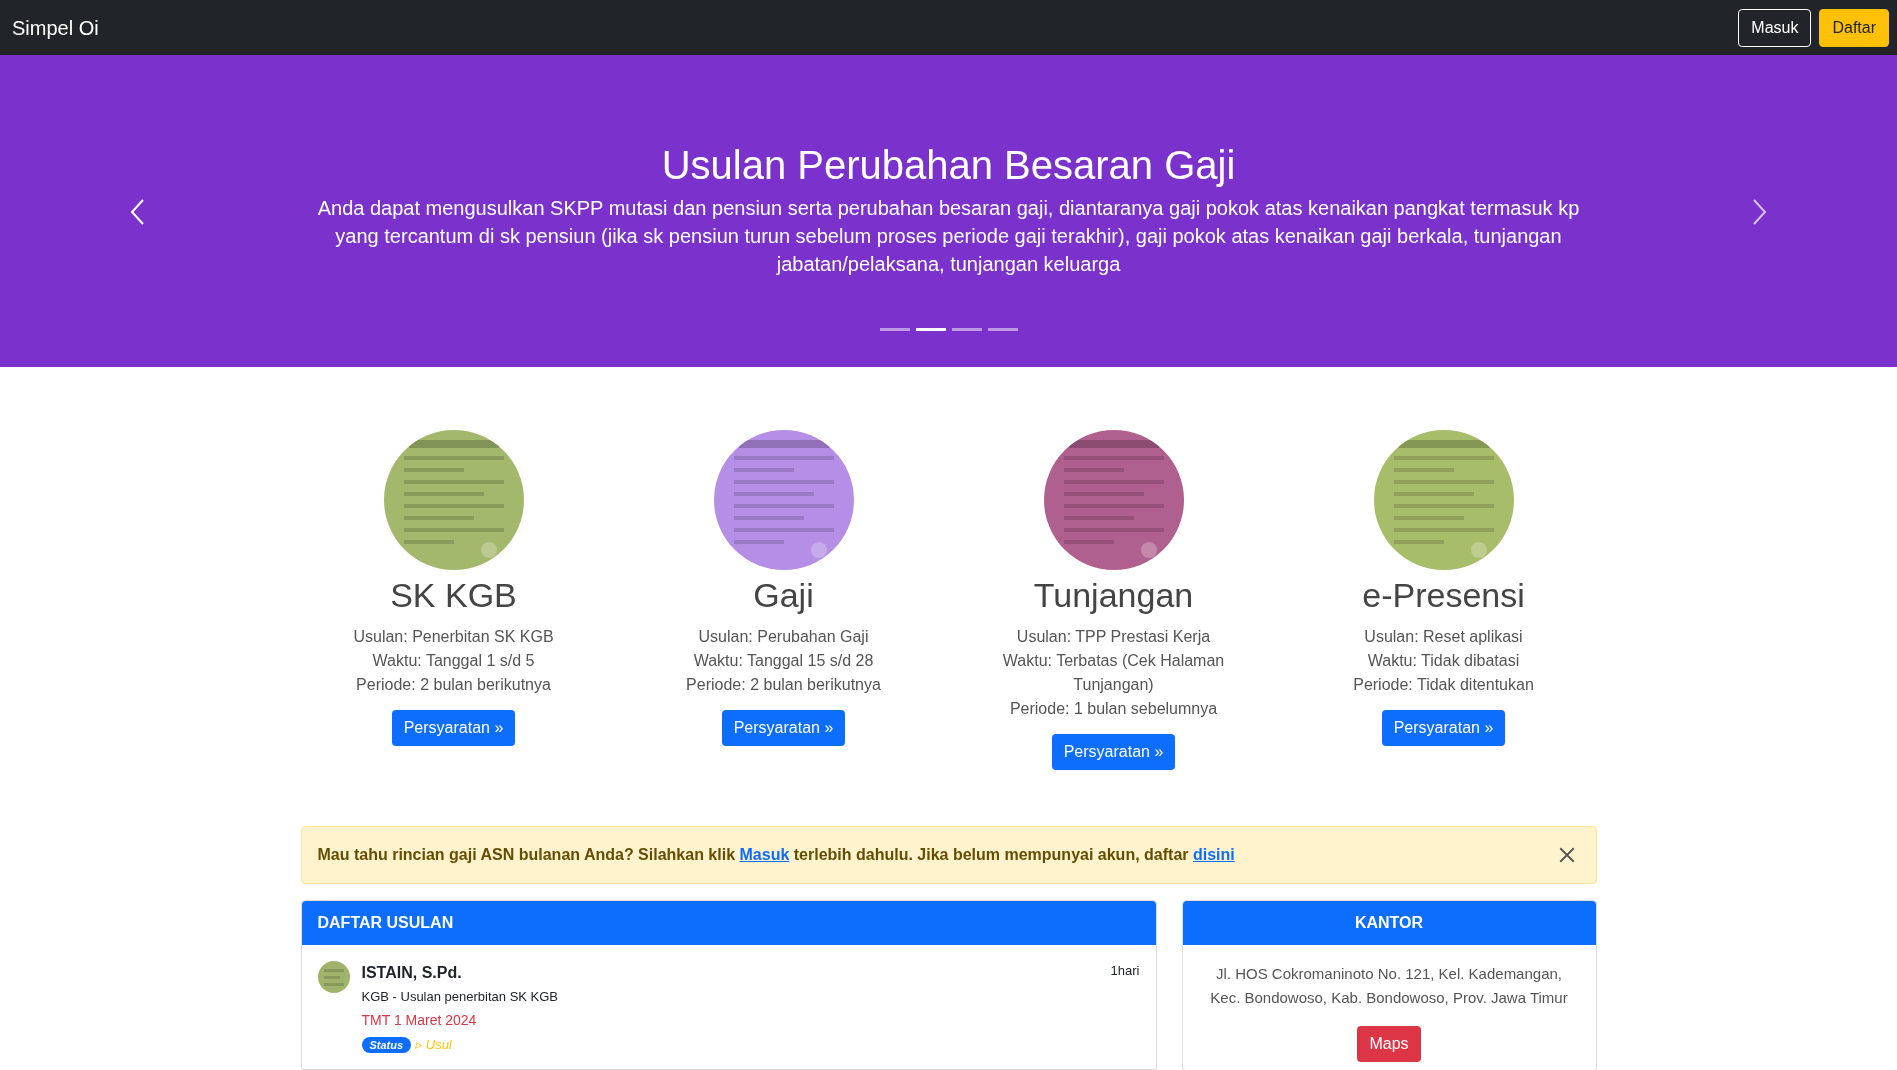 The height and width of the screenshot is (1070, 1897). Describe the element at coordinates (1213, 854) in the screenshot. I see `alert-link: disini` at that location.